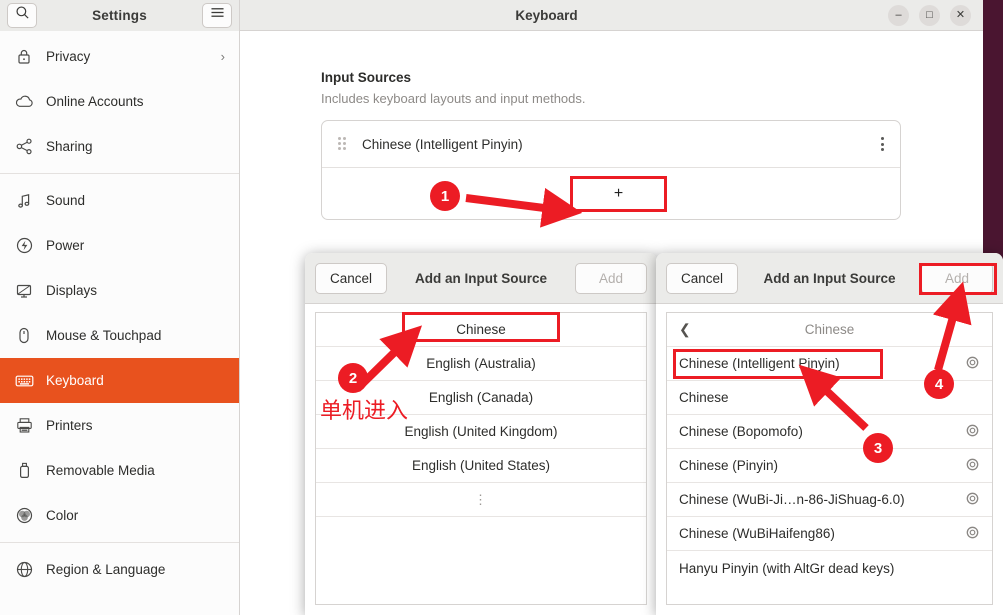 This screenshot has width=1003, height=615. I want to click on sidebar-item-online-accounts: Online Accounts, so click(119, 101).